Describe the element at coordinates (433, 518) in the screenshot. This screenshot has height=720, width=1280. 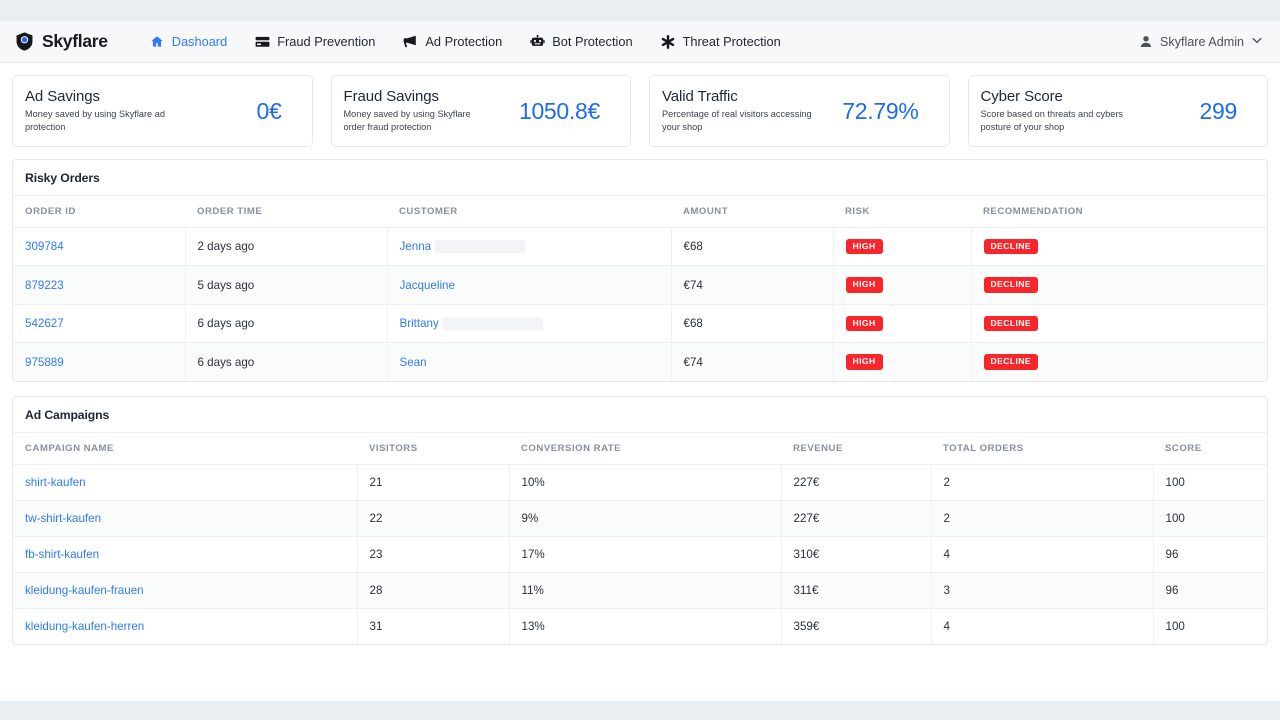
I see `cell-visitors: 22` at that location.